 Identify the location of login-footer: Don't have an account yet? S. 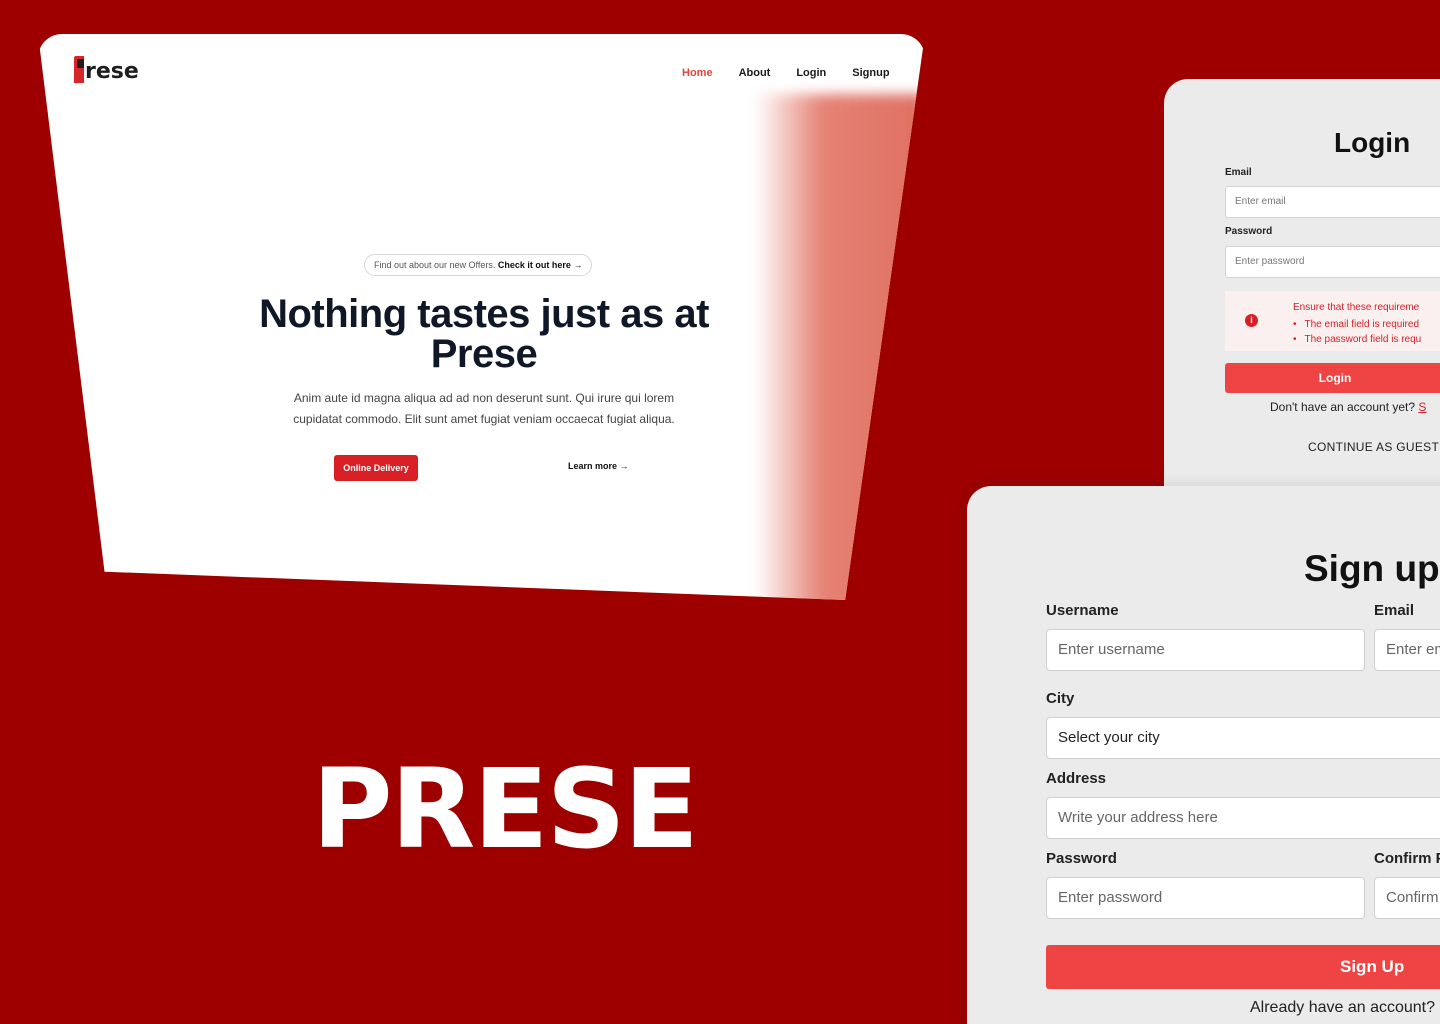
(1348, 407).